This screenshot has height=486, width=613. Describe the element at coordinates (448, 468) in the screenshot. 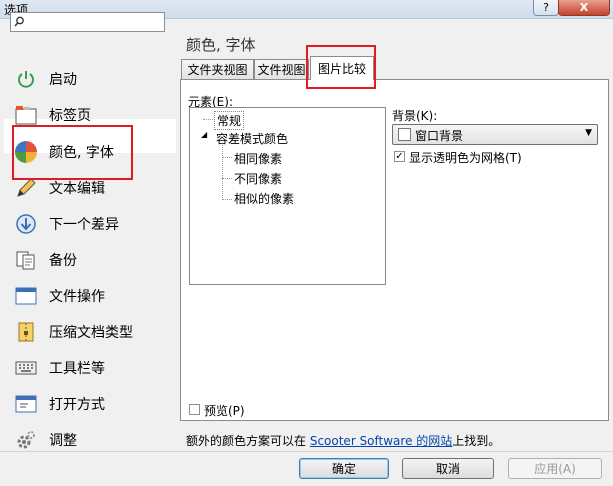

I see `cancel-button: 取消` at that location.